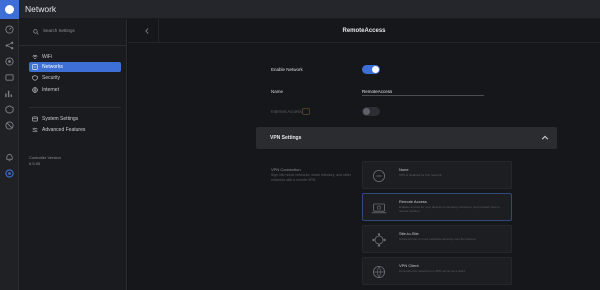 This screenshot has width=600, height=290. Describe the element at coordinates (75, 90) in the screenshot. I see `sidebar-item-internet: Internet` at that location.